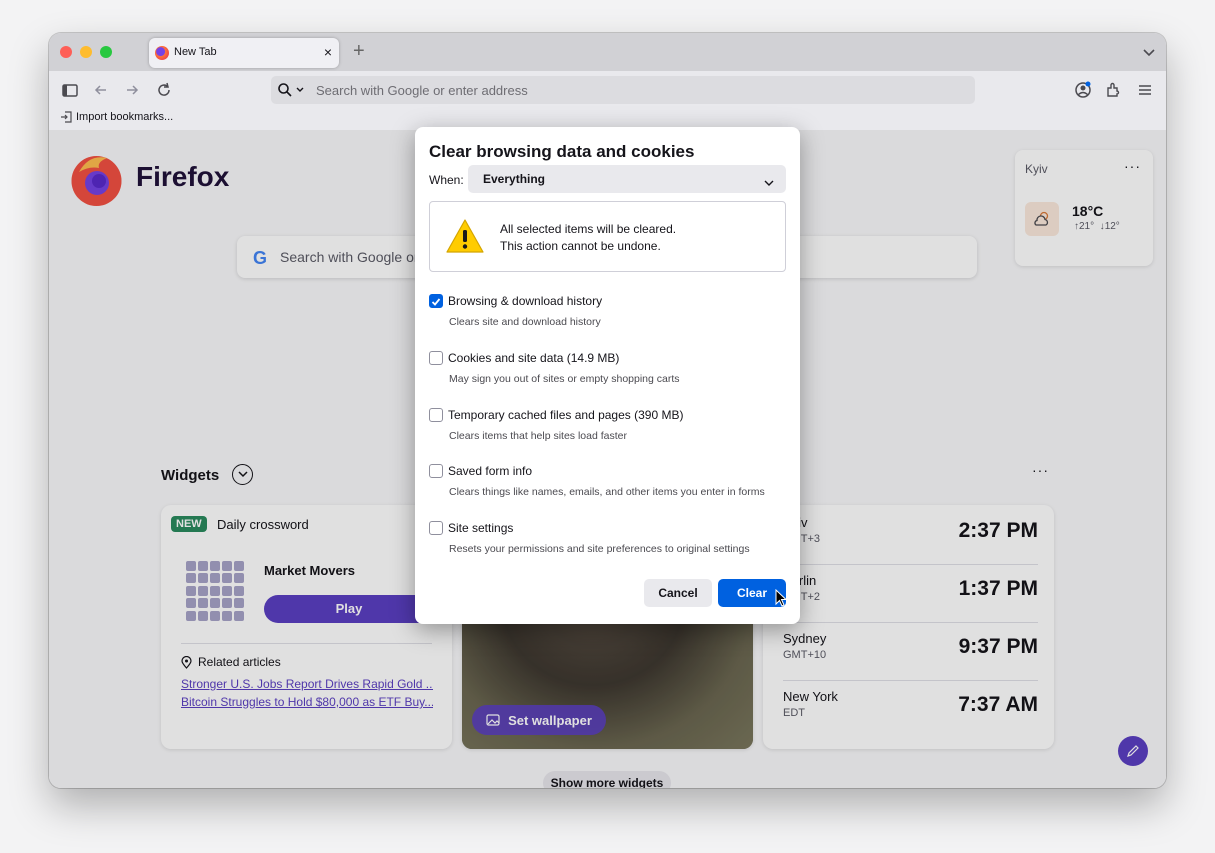 The height and width of the screenshot is (853, 1215). Describe the element at coordinates (162, 53) in the screenshot. I see `firefox-favicon-icon` at that location.